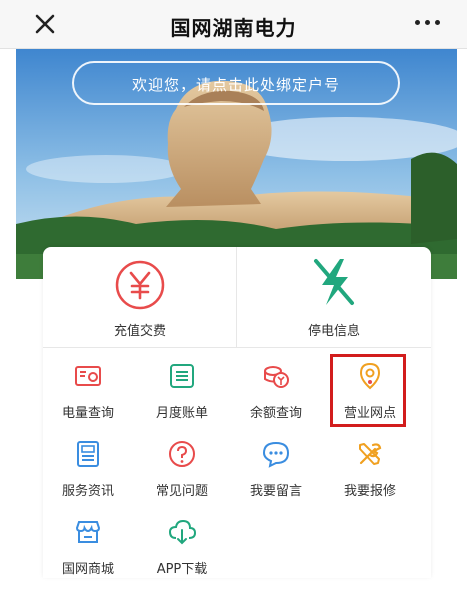 The height and width of the screenshot is (590, 467). What do you see at coordinates (276, 377) in the screenshot?
I see `coins-icon` at bounding box center [276, 377].